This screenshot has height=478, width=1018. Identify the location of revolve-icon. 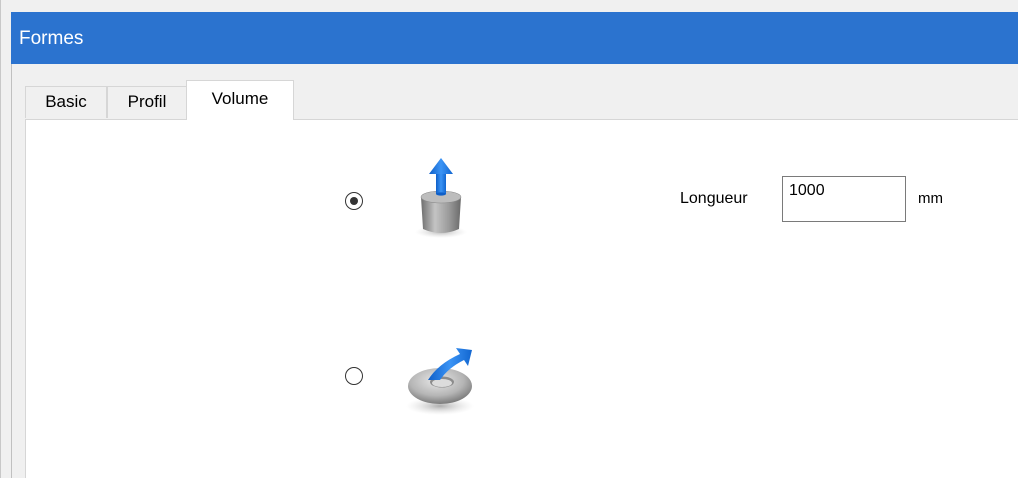
(439, 380).